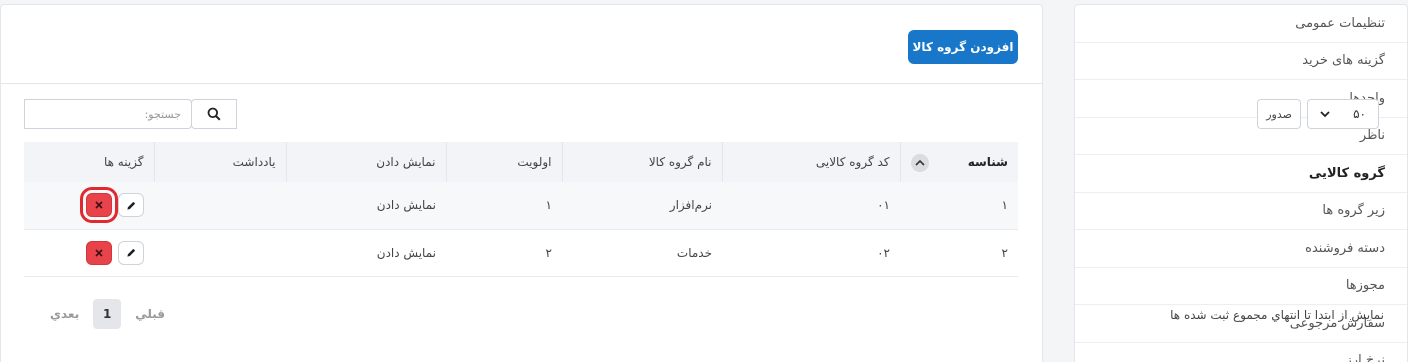 The height and width of the screenshot is (362, 1408). What do you see at coordinates (958, 162) in the screenshot?
I see `column-header-id: شناسه` at bounding box center [958, 162].